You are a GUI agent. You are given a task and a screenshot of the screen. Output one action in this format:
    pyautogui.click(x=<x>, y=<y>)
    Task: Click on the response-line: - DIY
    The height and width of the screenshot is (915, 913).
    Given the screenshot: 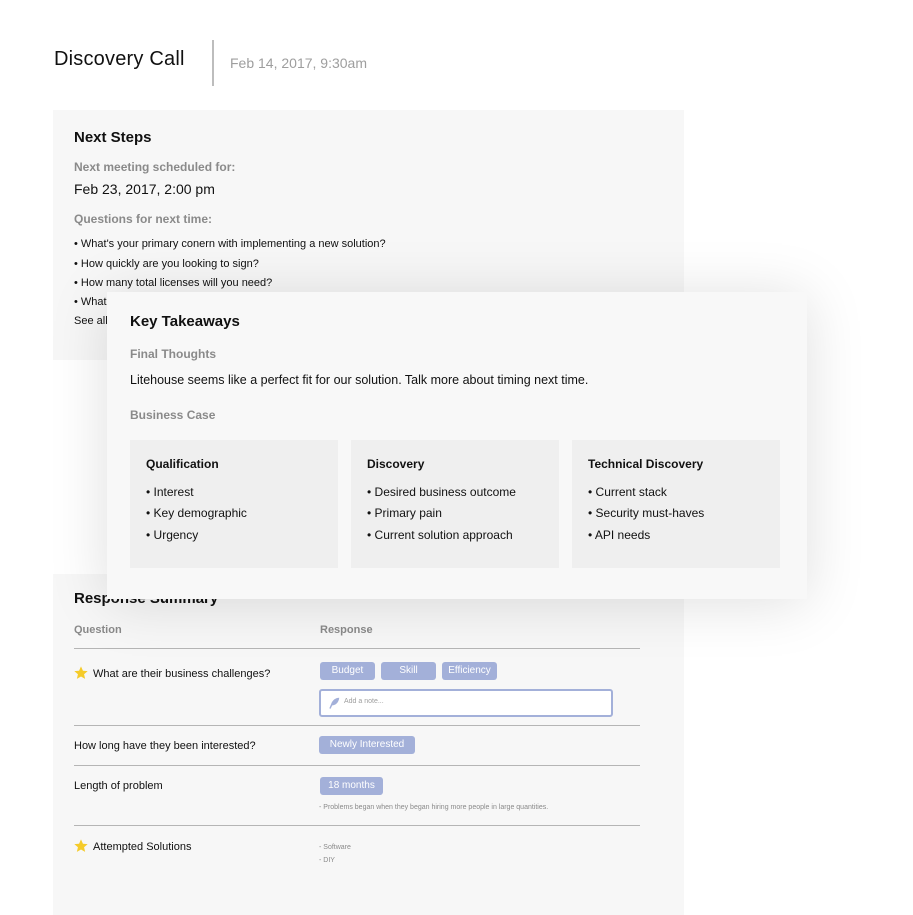 What is the action you would take?
    pyautogui.click(x=327, y=860)
    